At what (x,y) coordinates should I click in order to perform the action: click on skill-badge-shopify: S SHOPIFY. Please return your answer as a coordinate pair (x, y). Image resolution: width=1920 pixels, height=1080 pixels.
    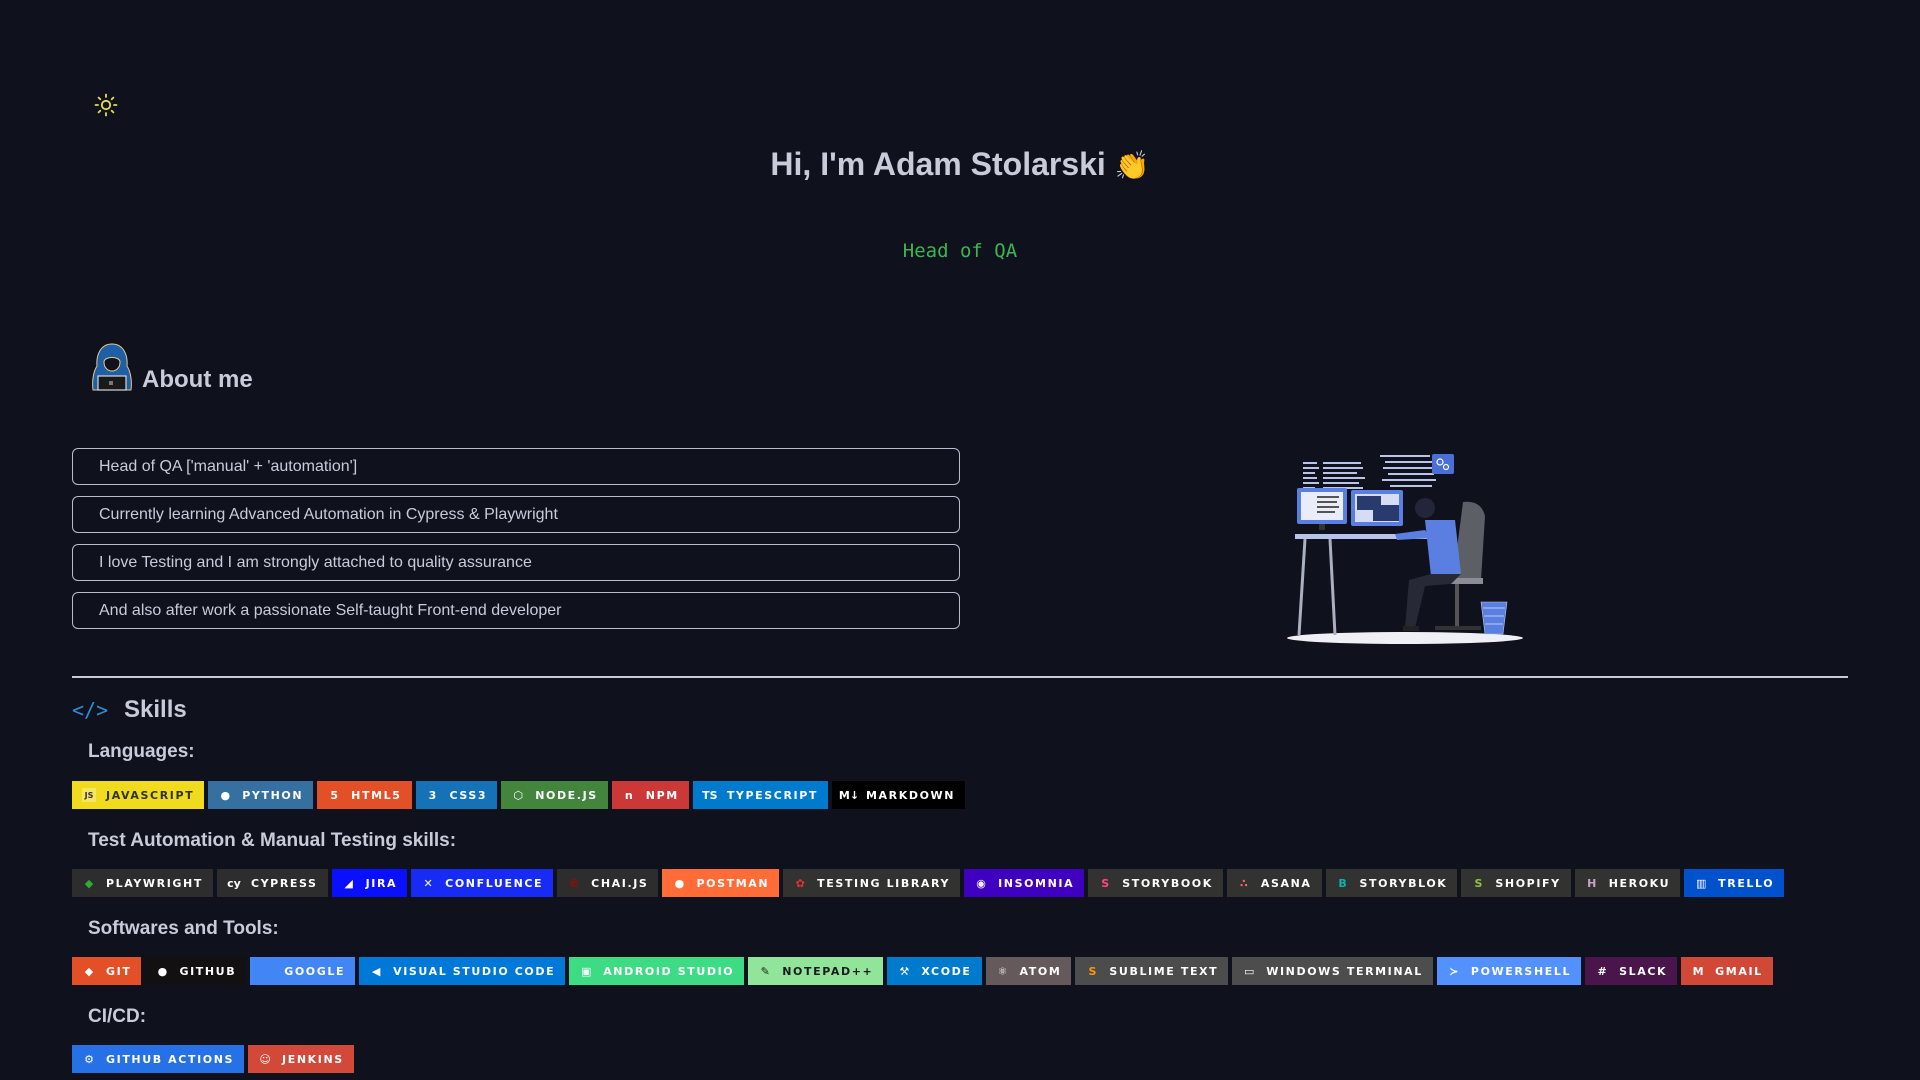
    Looking at the image, I should click on (1516, 883).